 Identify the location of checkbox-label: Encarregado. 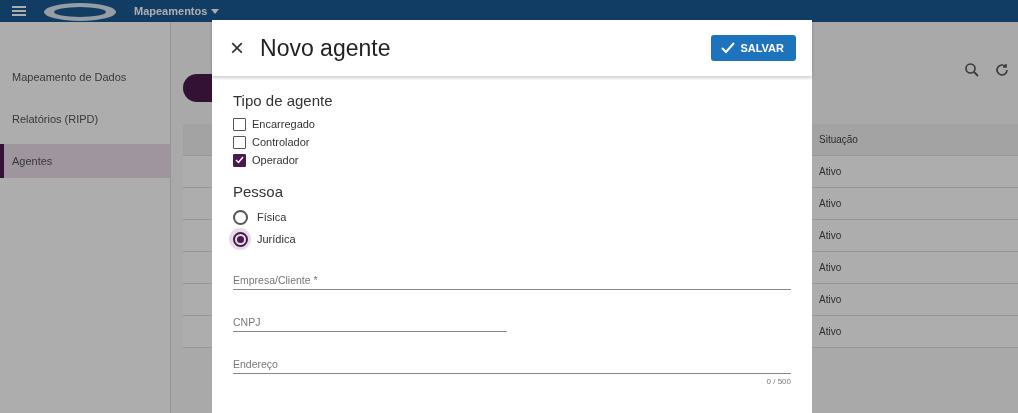
(283, 124).